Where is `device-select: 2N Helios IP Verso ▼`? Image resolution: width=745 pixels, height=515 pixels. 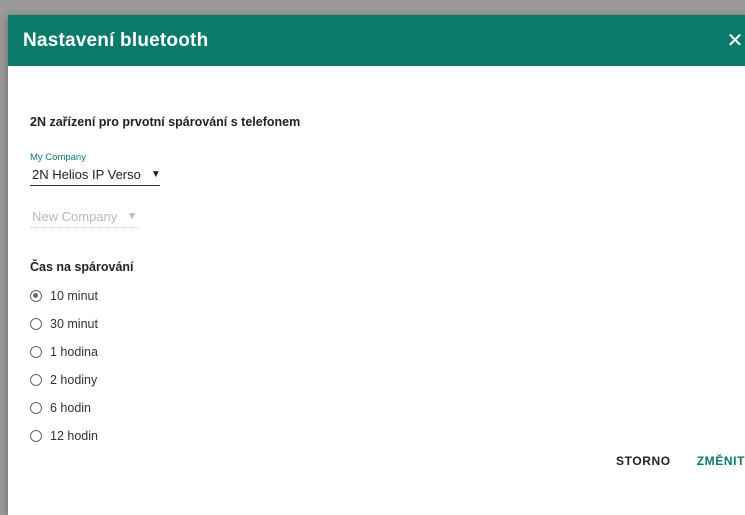 device-select: 2N Helios IP Verso ▼ is located at coordinates (95, 175).